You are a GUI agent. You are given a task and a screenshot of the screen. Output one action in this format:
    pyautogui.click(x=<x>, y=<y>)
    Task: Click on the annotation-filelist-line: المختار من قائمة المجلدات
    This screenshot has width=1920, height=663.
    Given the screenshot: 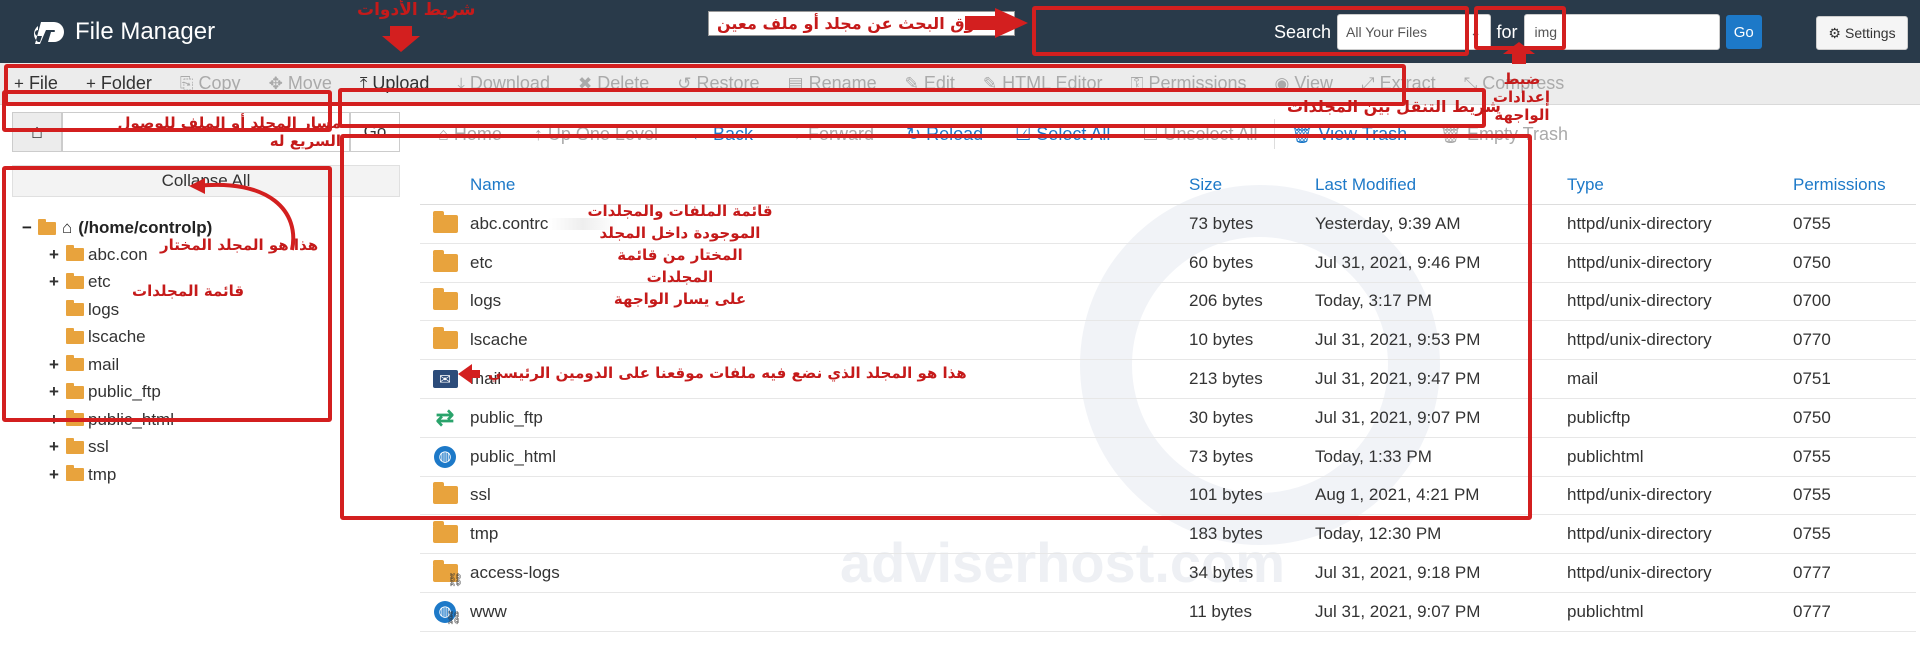 What is the action you would take?
    pyautogui.click(x=680, y=266)
    